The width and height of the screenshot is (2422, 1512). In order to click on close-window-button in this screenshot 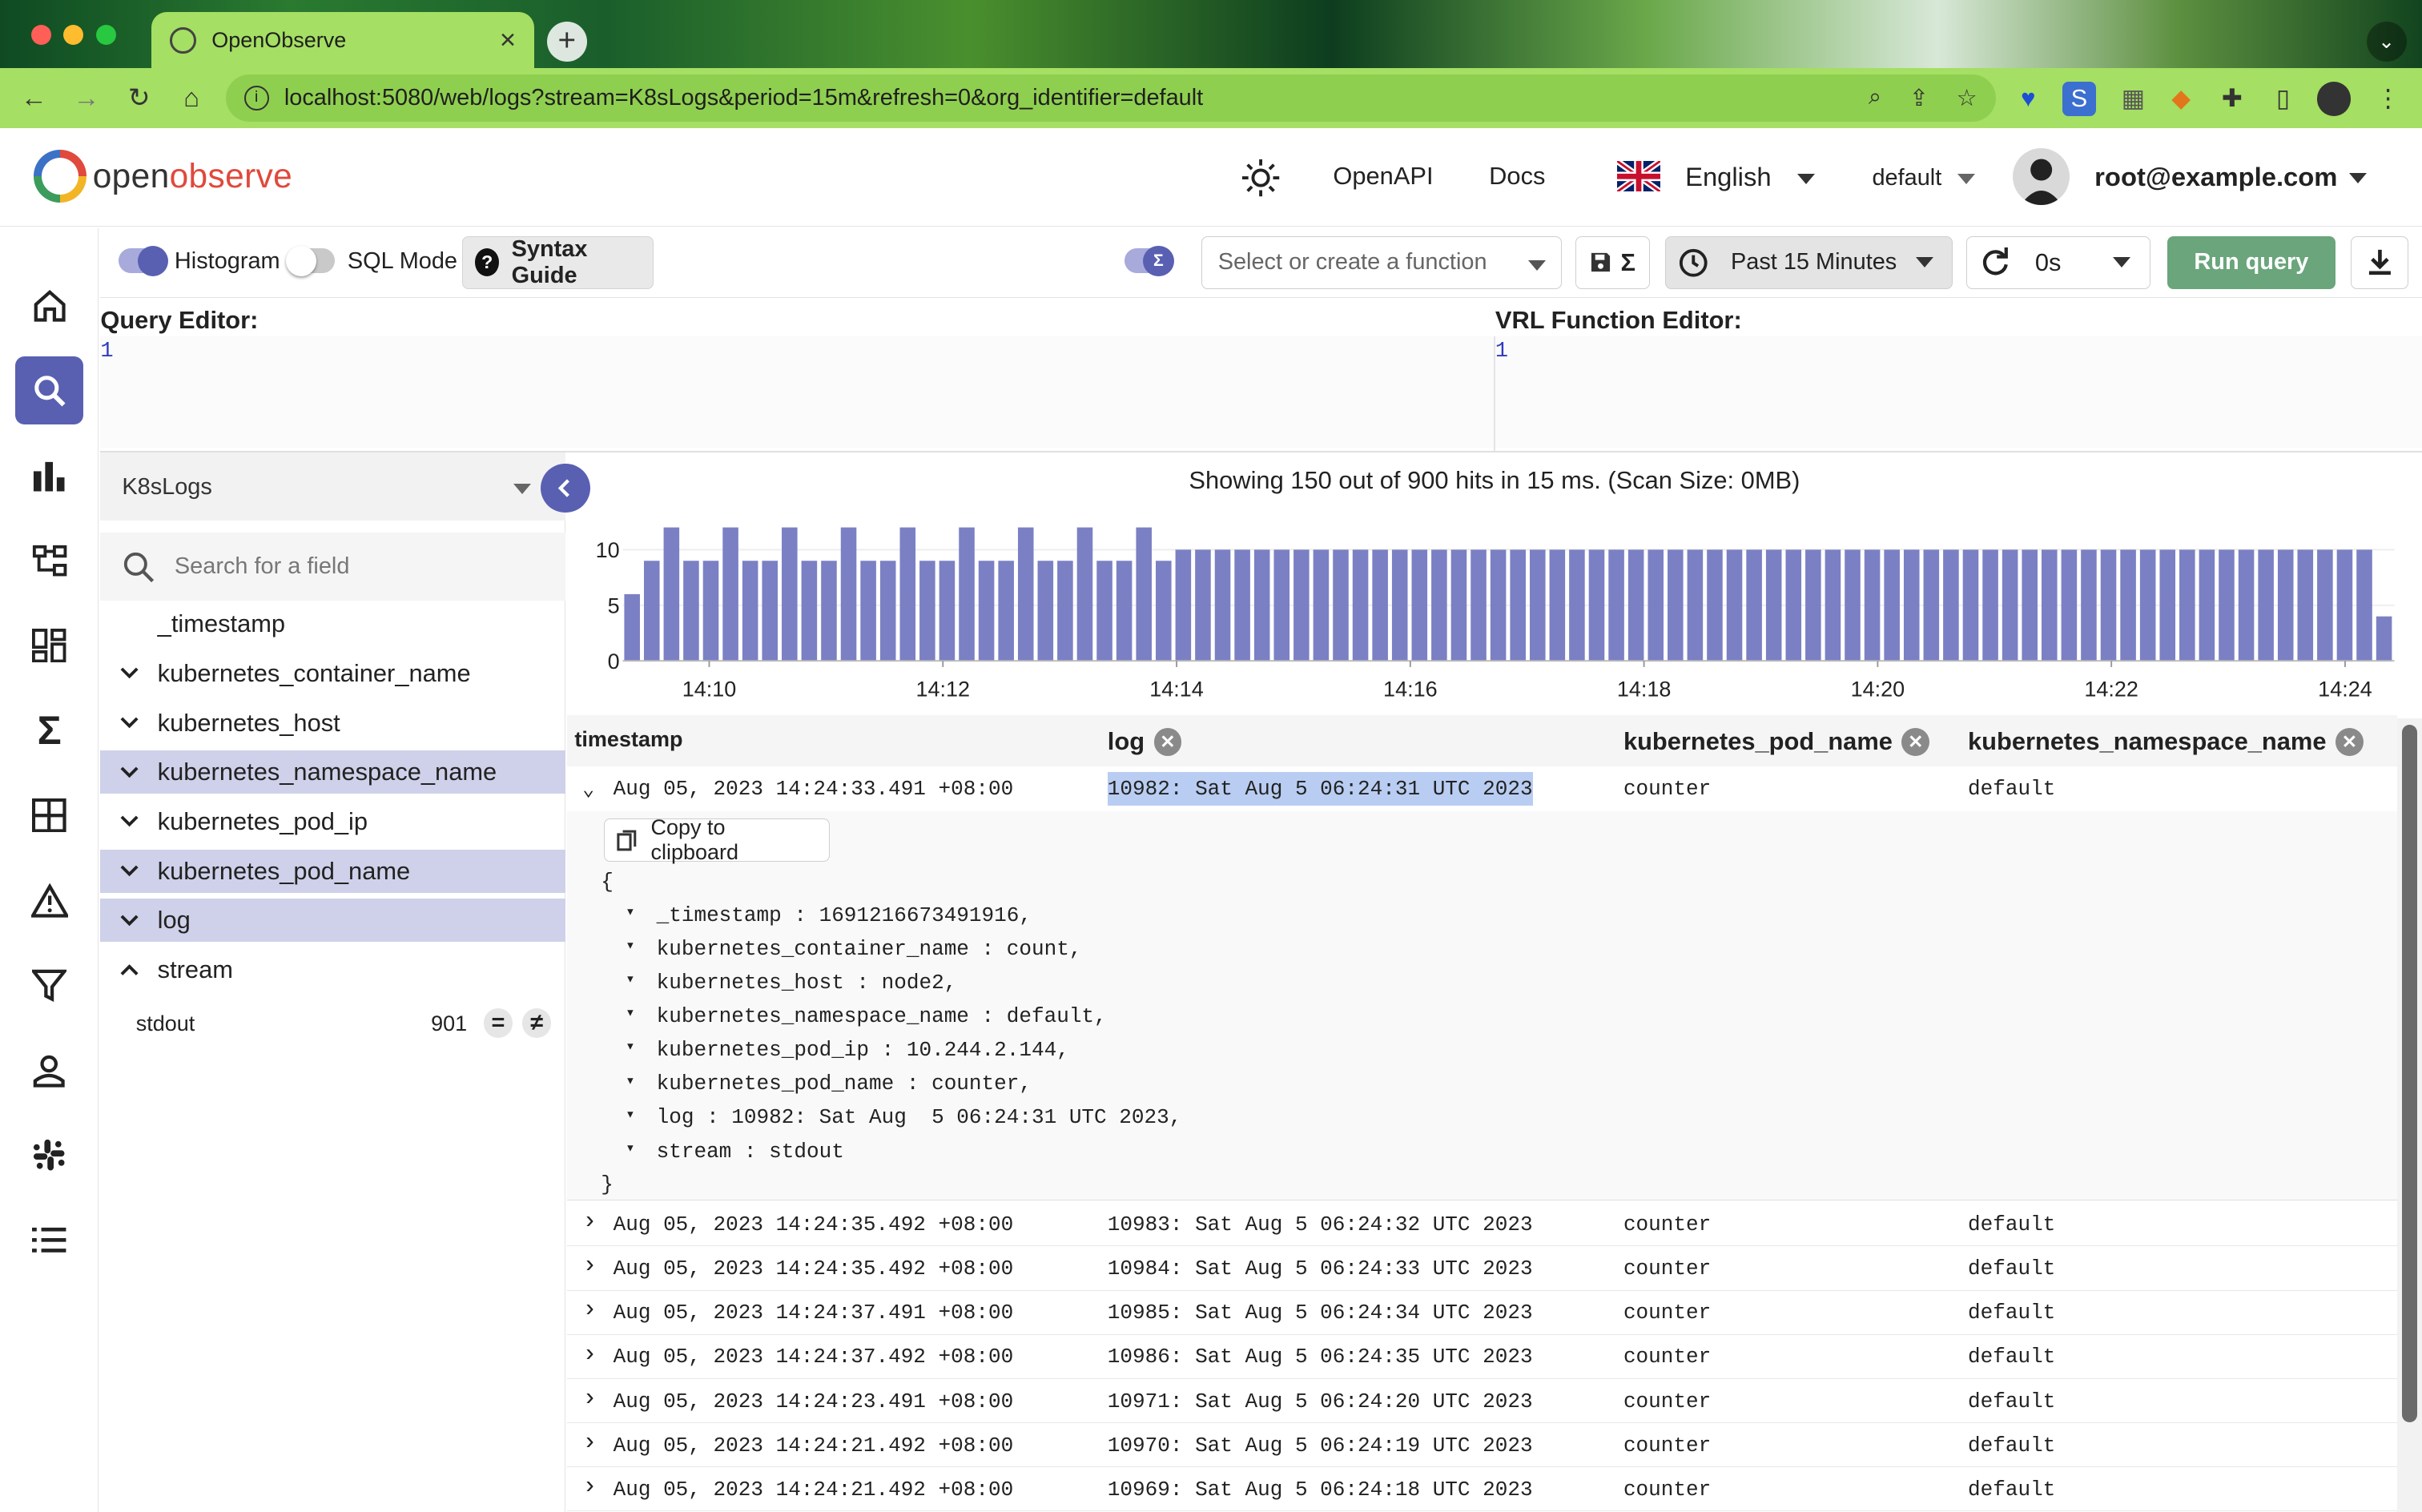, I will do `click(40, 34)`.